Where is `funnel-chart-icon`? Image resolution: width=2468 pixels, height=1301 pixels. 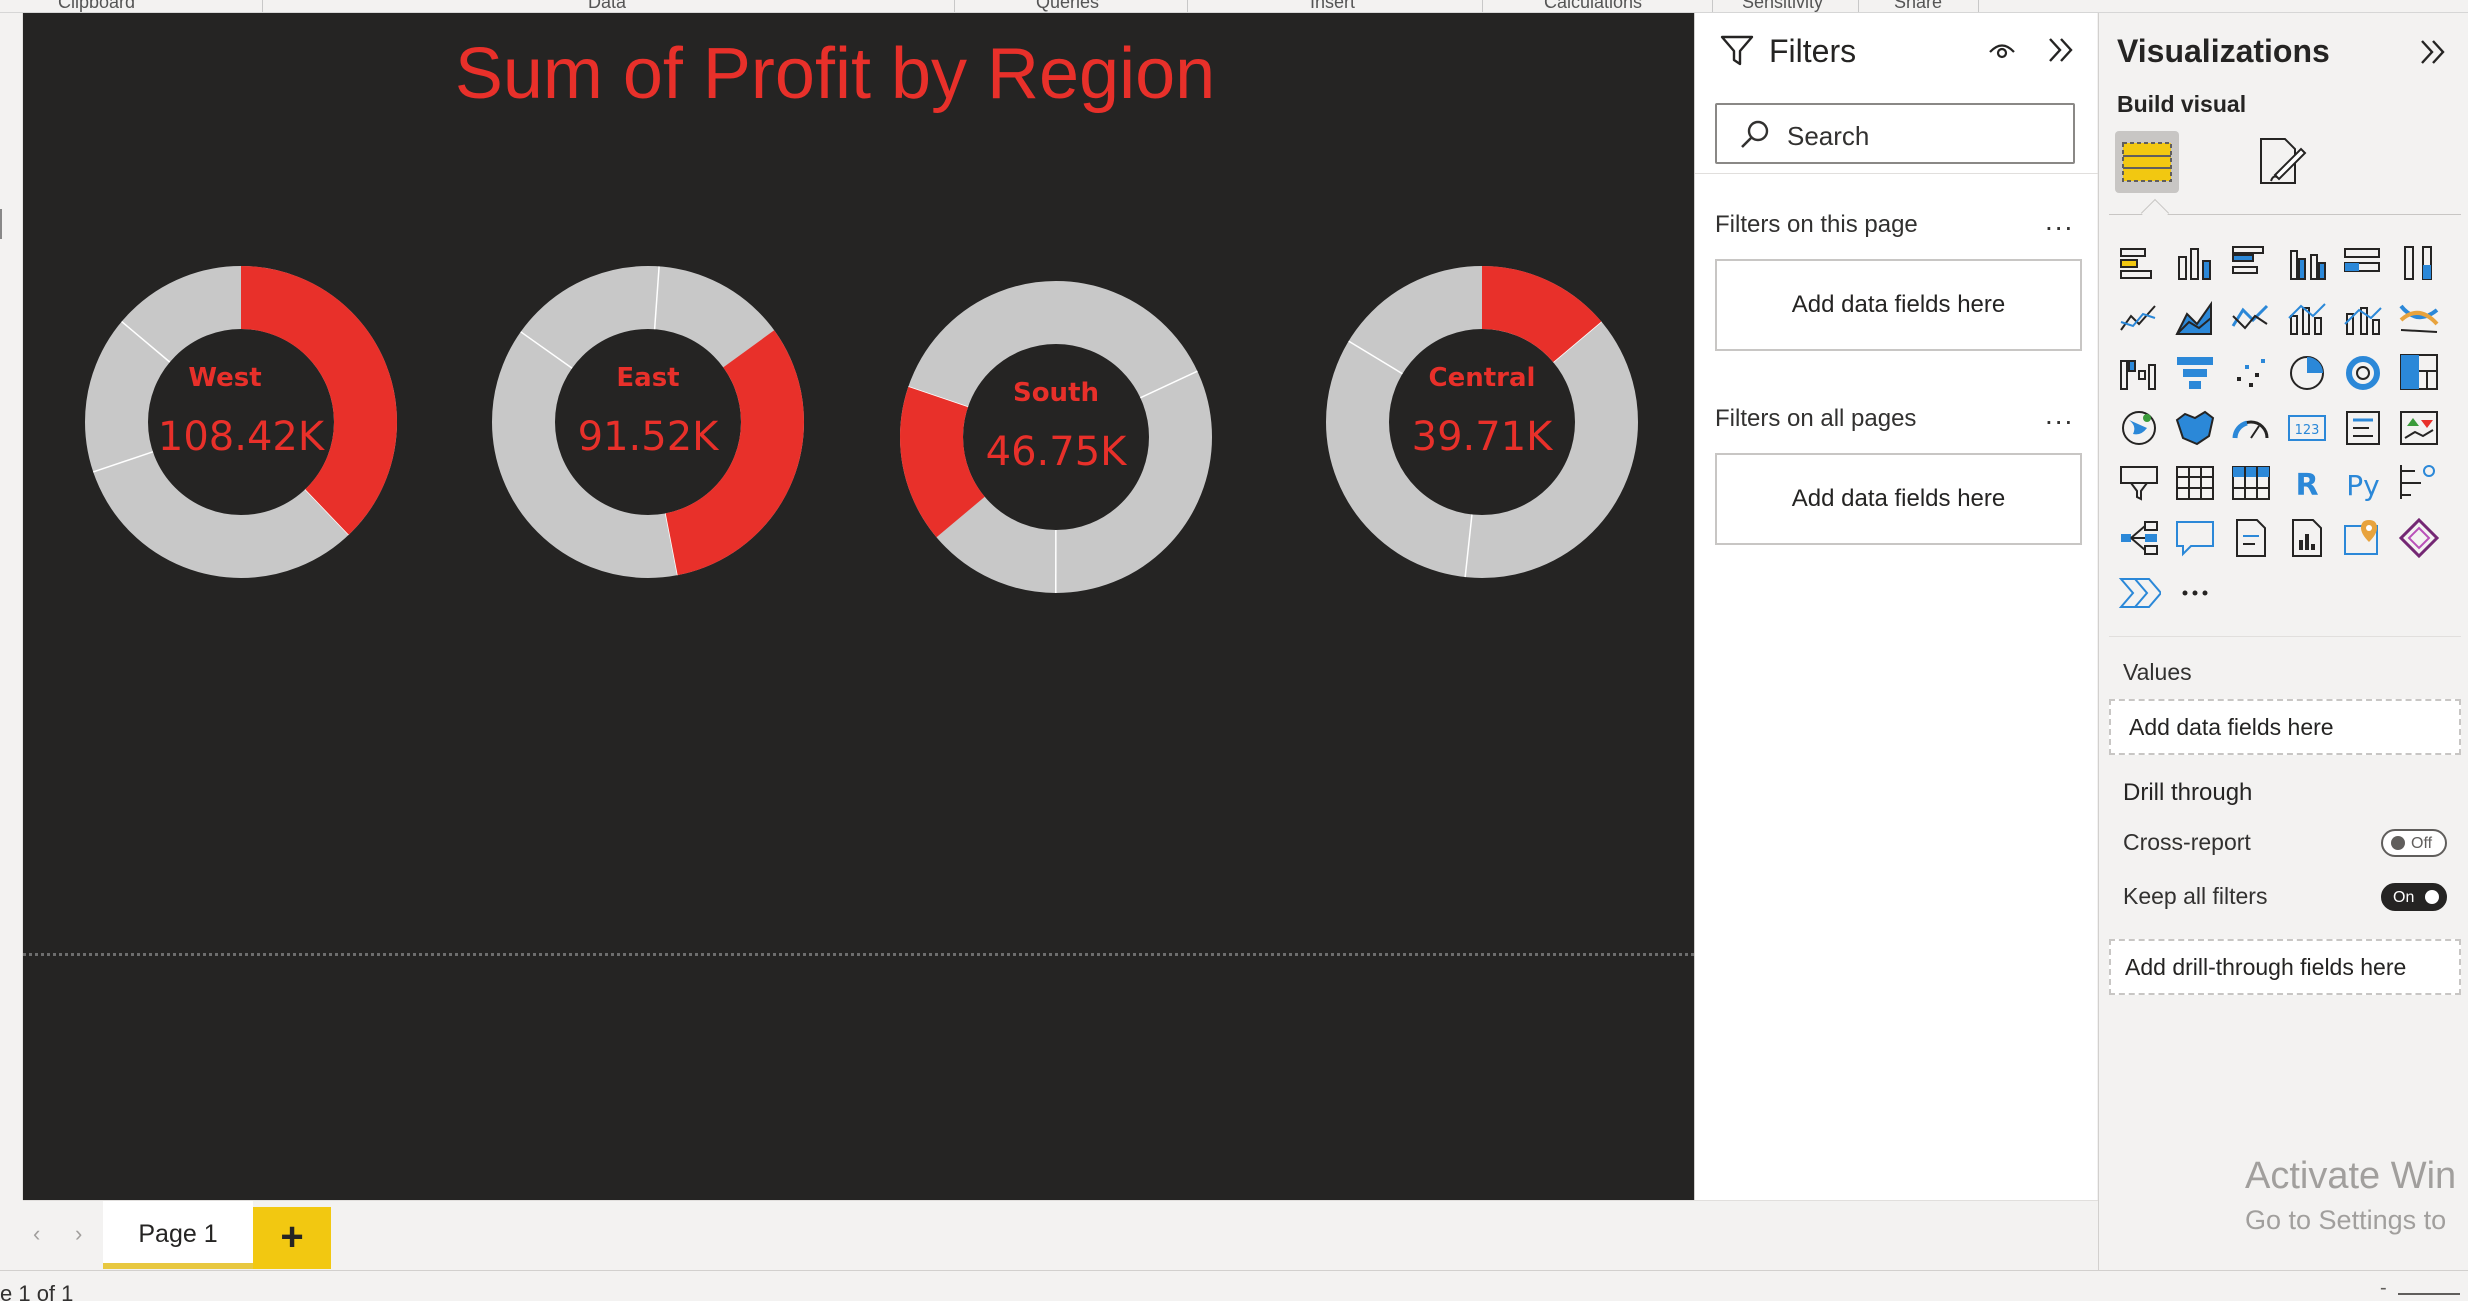 funnel-chart-icon is located at coordinates (2195, 373).